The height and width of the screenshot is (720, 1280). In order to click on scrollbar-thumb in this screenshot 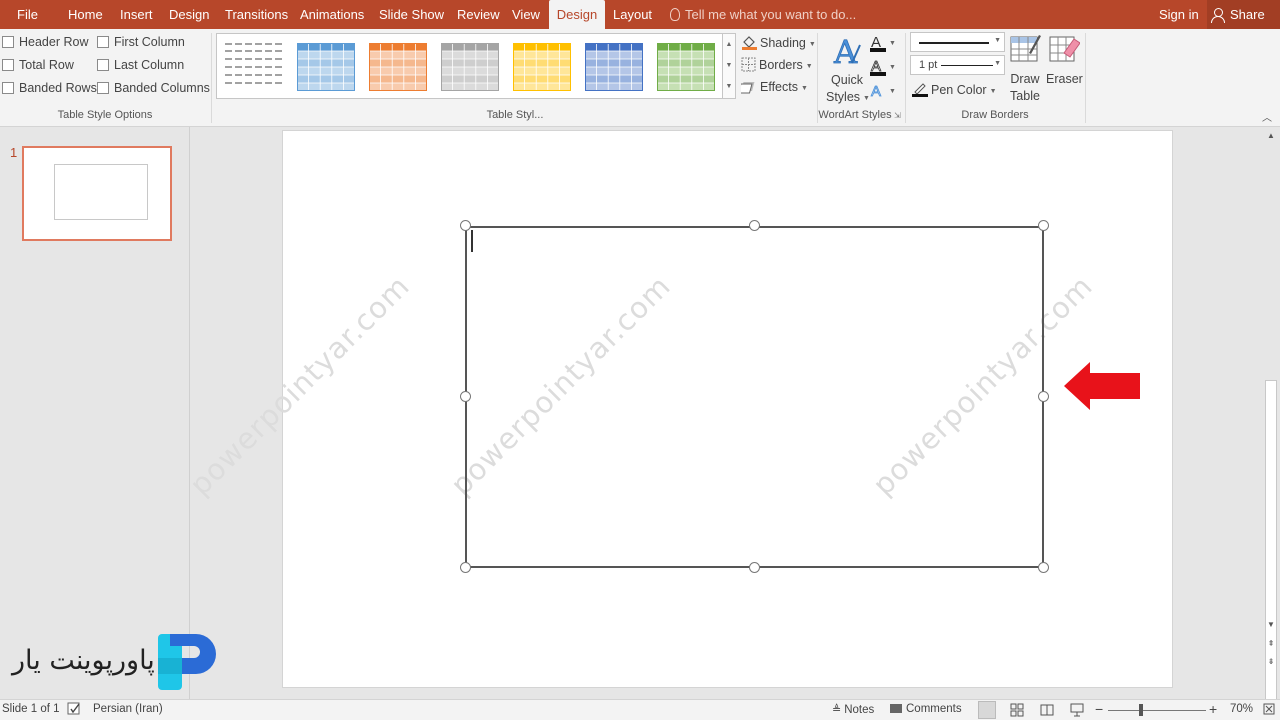, I will do `click(1271, 550)`.